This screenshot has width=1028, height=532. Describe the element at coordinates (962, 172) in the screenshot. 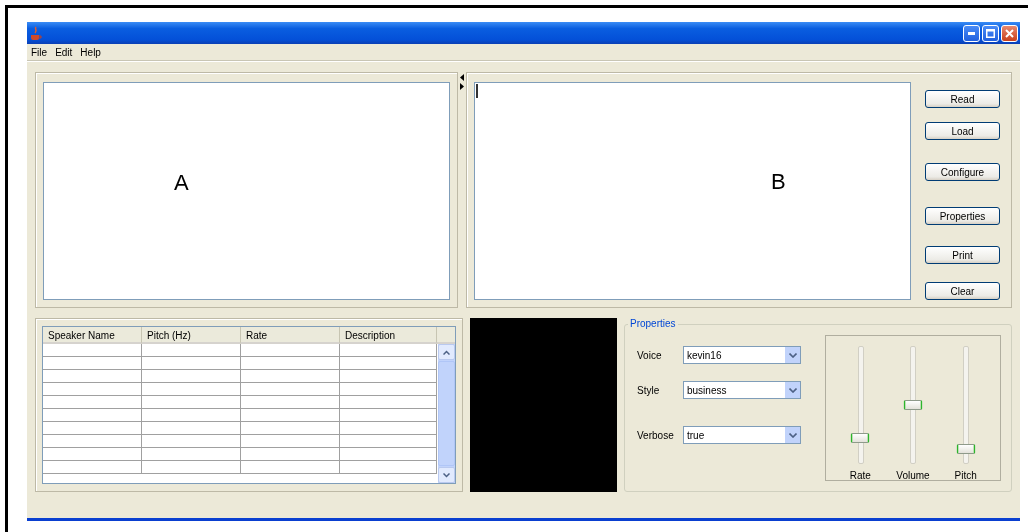

I see `action-button: Configure` at that location.